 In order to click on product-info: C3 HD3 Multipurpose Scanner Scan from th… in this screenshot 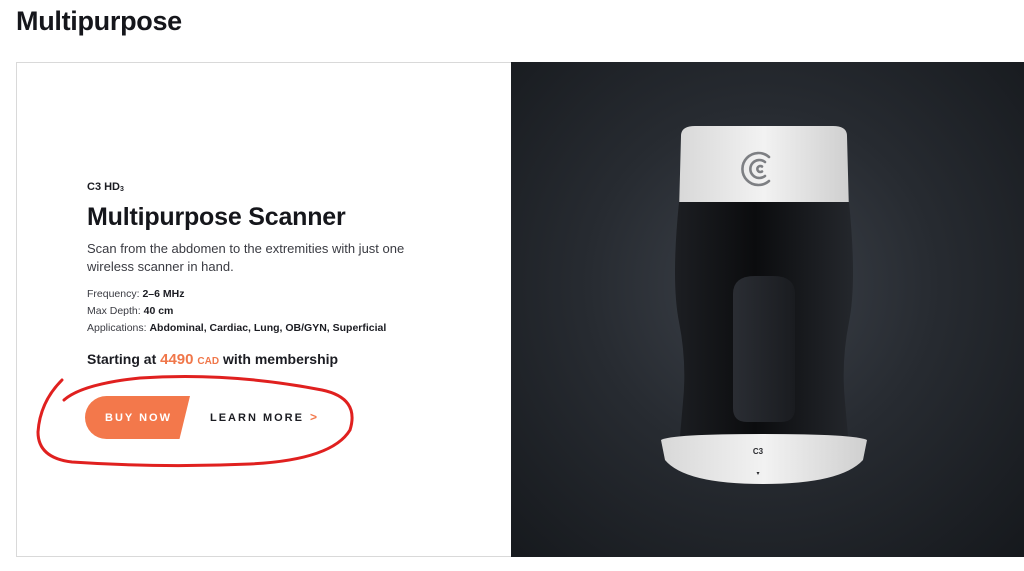, I will do `click(287, 274)`.